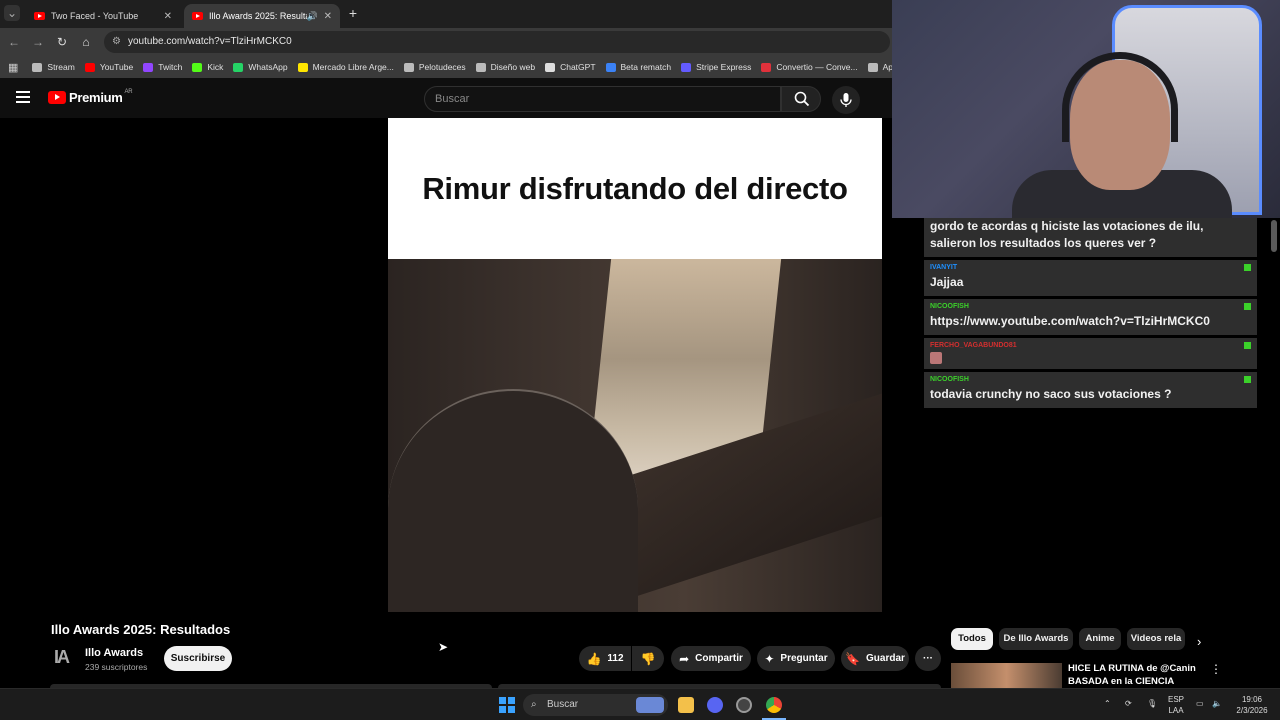  Describe the element at coordinates (312, 16) in the screenshot. I see `speaker-icon: 🔊` at that location.